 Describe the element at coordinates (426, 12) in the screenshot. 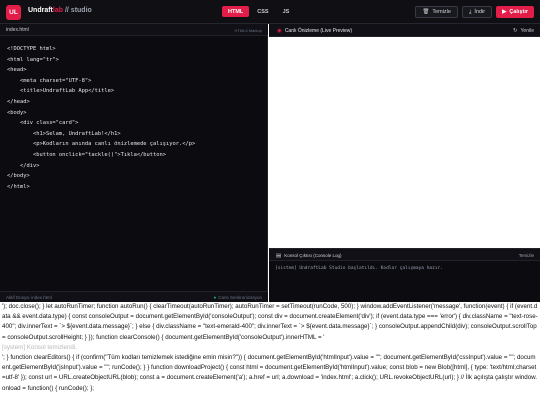

I see `trash-icon: 🗑` at that location.